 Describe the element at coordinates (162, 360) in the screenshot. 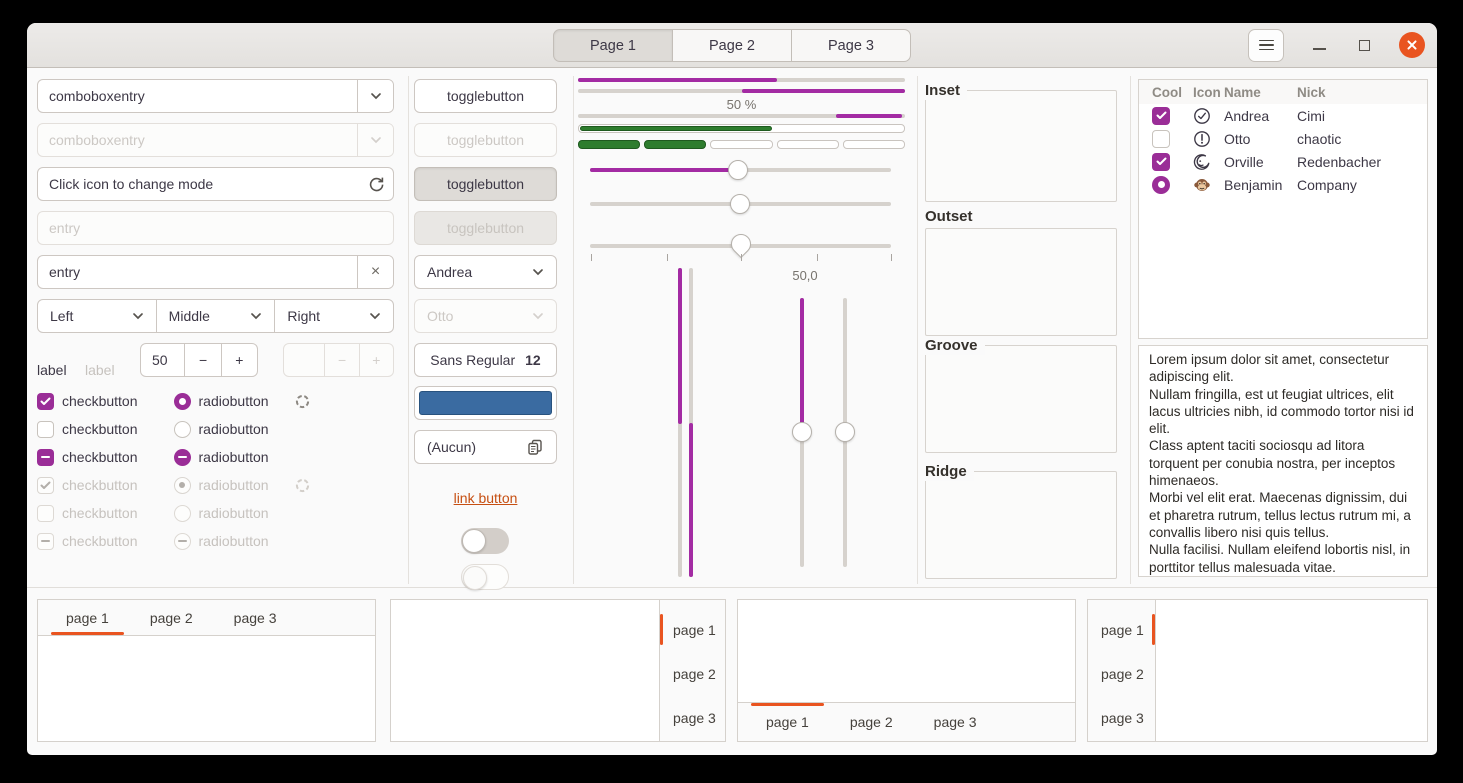

I see `spinbutton-value: 50` at that location.